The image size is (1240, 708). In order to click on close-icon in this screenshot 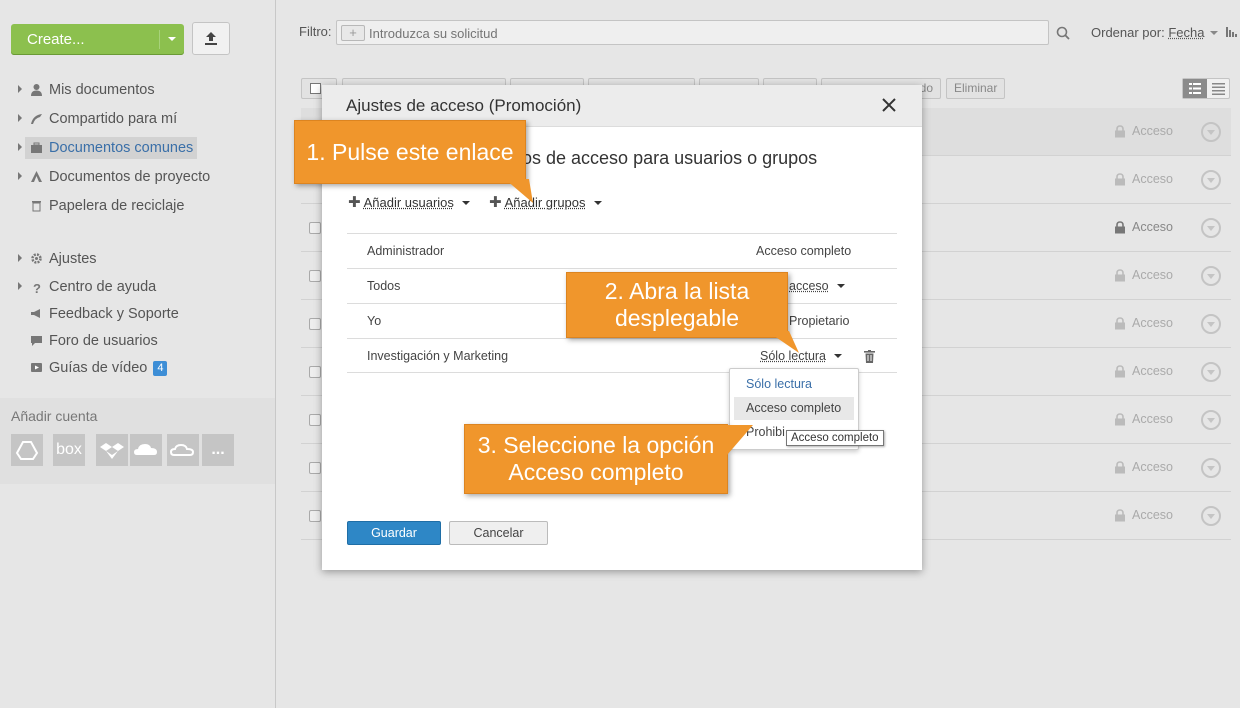, I will do `click(889, 105)`.